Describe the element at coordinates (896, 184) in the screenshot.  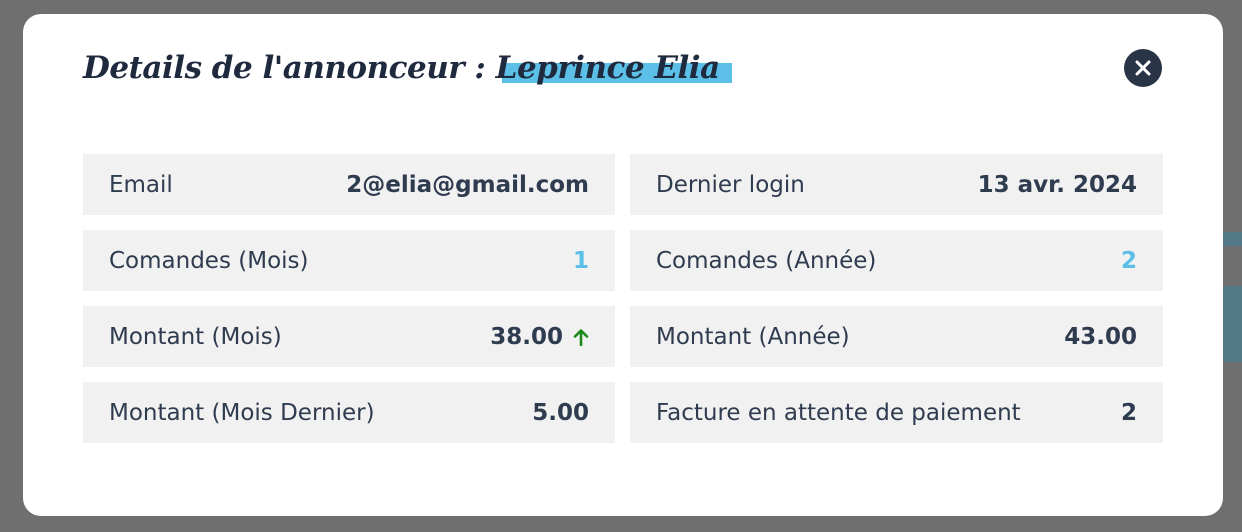
I see `detail-last-login: Dernier login 13 avr. 2024` at that location.